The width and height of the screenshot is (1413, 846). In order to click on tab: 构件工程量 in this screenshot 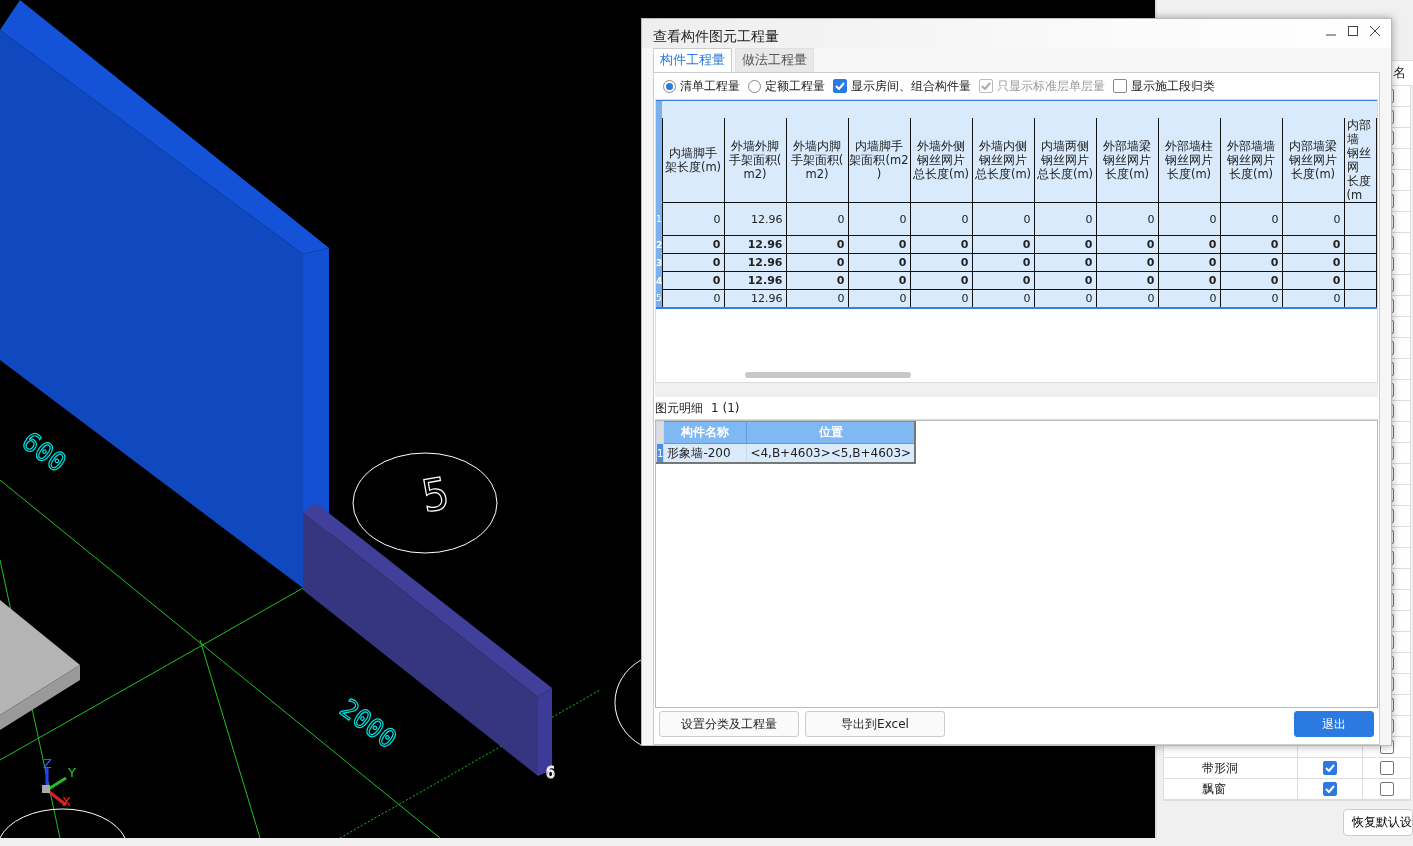, I will do `click(692, 60)`.